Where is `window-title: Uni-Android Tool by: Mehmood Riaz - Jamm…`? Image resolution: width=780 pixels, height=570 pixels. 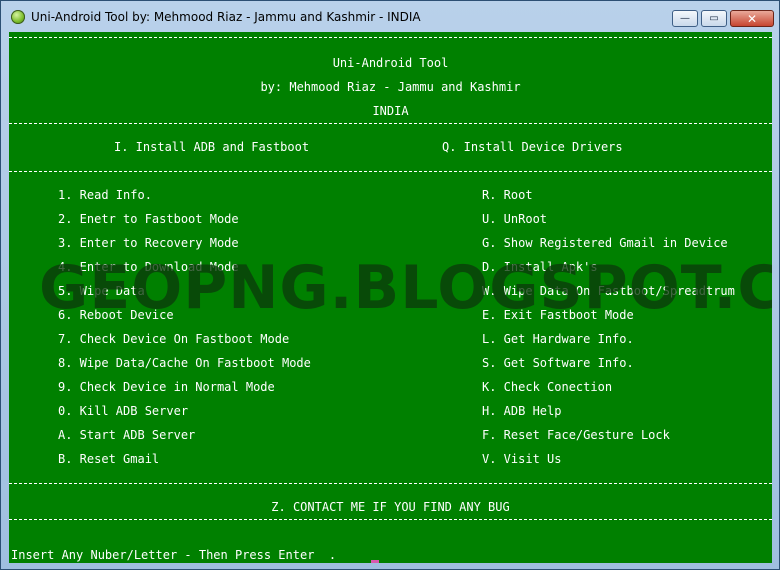
window-title: Uni-Android Tool by: Mehmood Riaz - Jamm… is located at coordinates (226, 16).